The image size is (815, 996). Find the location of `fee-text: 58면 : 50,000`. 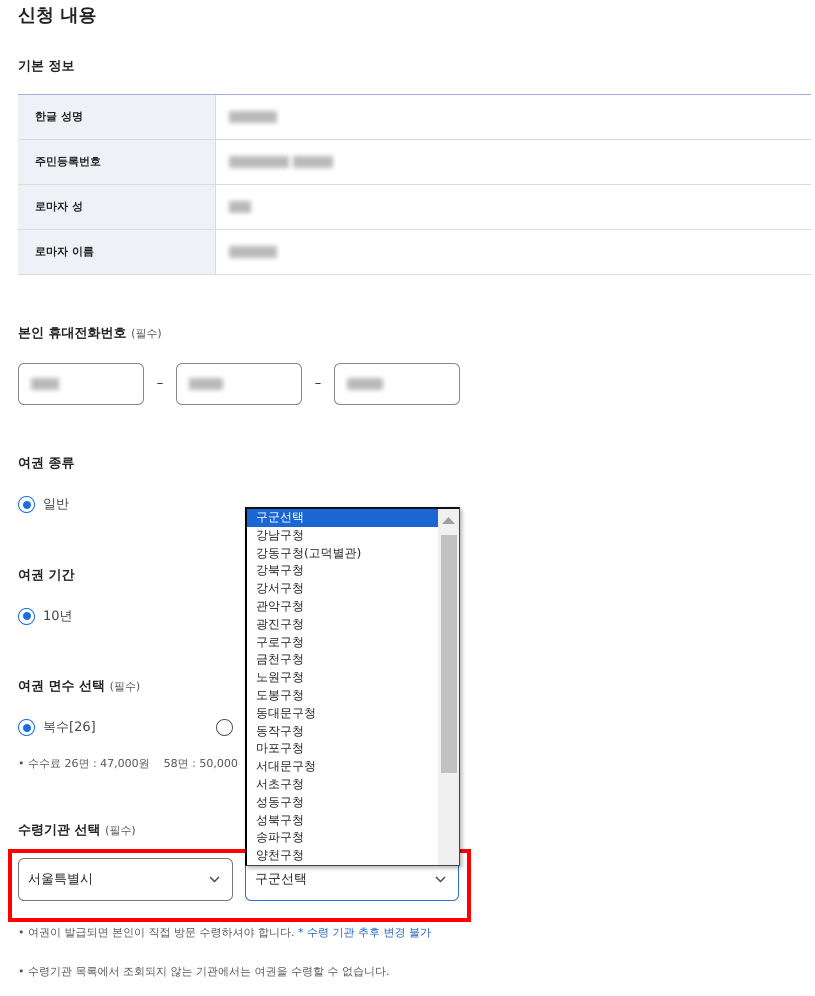

fee-text: 58면 : 50,000 is located at coordinates (201, 764).